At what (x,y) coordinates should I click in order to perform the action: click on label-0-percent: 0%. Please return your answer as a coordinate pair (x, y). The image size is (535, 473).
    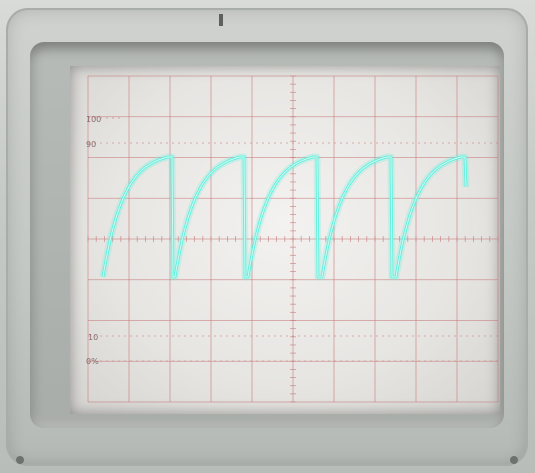
    Looking at the image, I should click on (92, 361).